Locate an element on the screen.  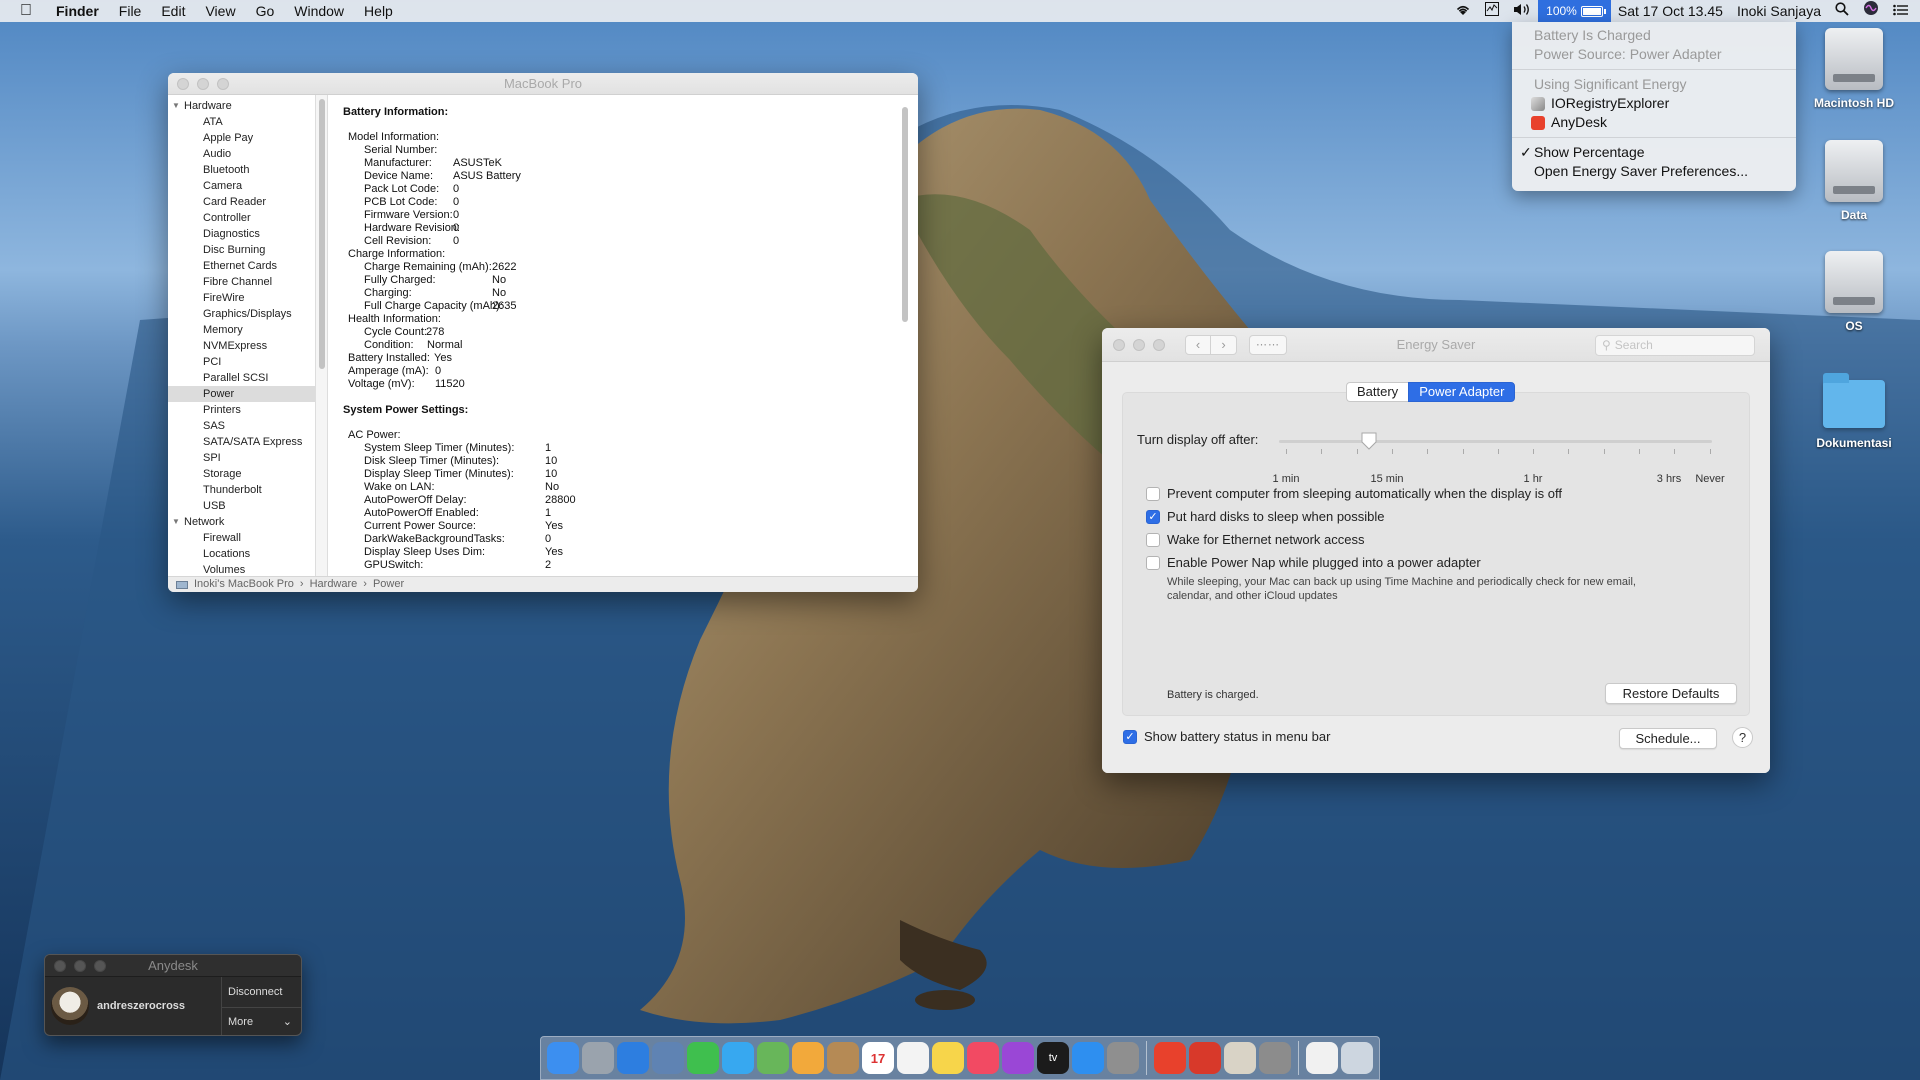
sidebar-item-firewire: FireWire is located at coordinates (241, 298).